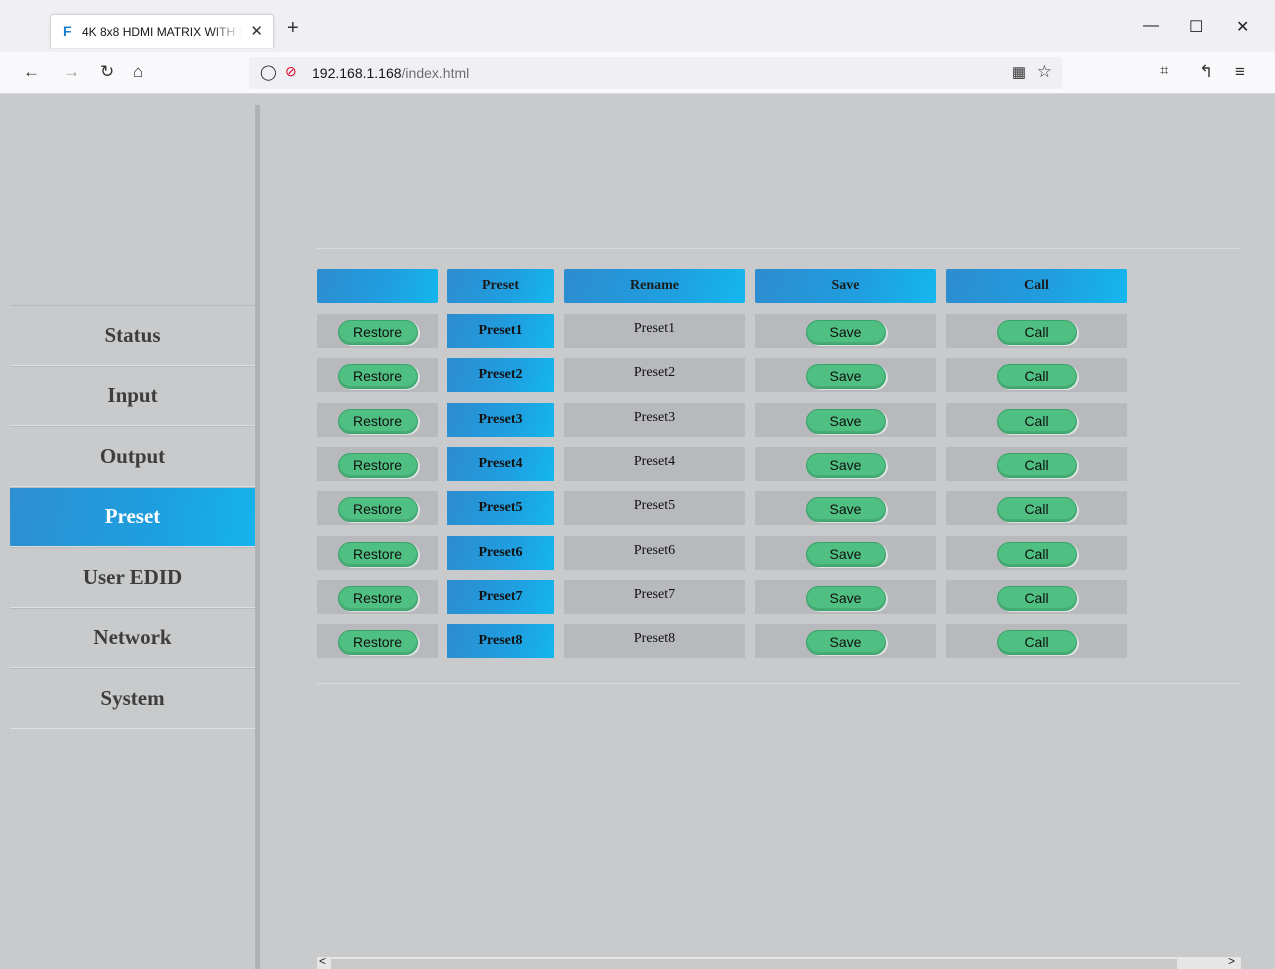 This screenshot has height=969, width=1275. What do you see at coordinates (654, 375) in the screenshot?
I see `preset-name-field: Preset2` at bounding box center [654, 375].